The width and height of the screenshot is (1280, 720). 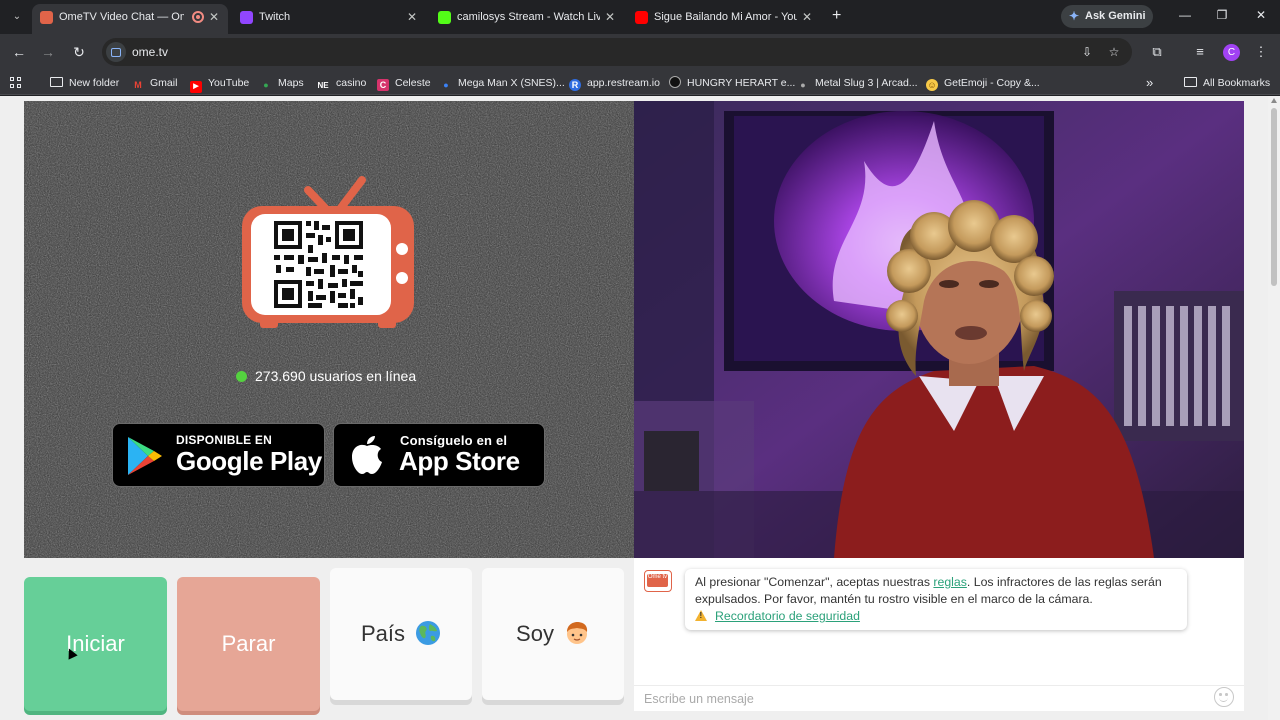 I want to click on gemini-spark-icon: ✦, so click(x=1074, y=16).